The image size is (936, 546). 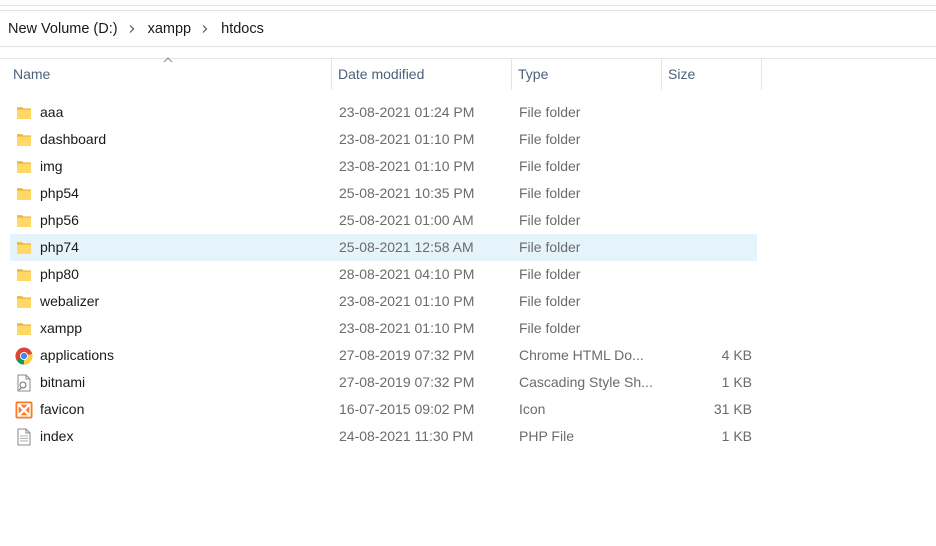 What do you see at coordinates (24, 437) in the screenshot?
I see `text-file-icon` at bounding box center [24, 437].